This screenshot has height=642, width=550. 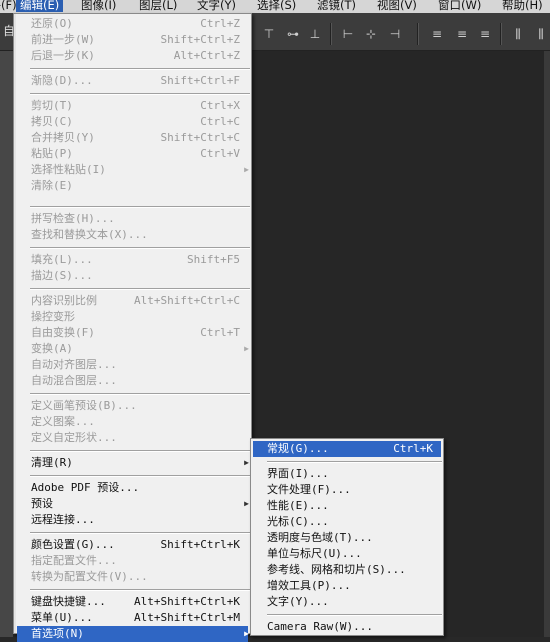 What do you see at coordinates (187, 601) in the screenshot?
I see `menu-item-shortcut: Alt+Shift+Ctrl+K` at bounding box center [187, 601].